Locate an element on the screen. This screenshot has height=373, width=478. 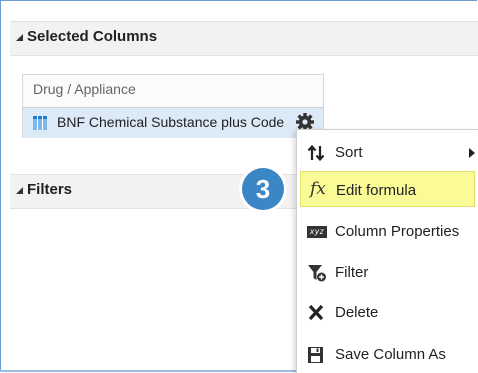
selected-columns-title: Selected Columns is located at coordinates (92, 36).